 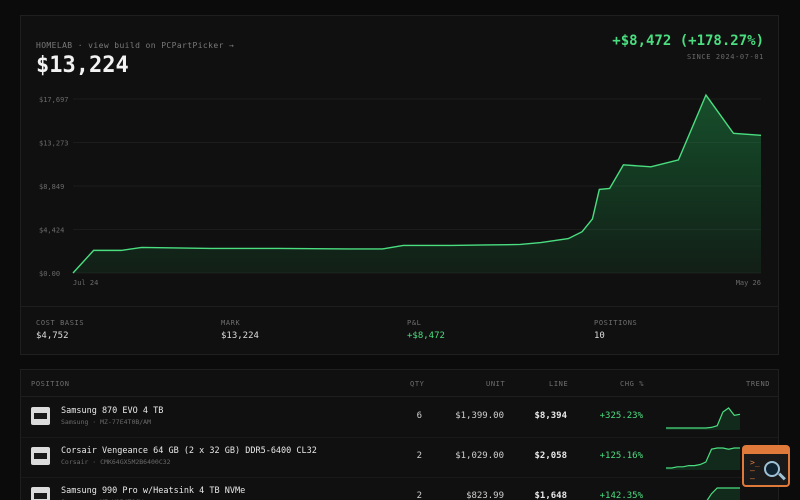 What do you see at coordinates (748, 283) in the screenshot?
I see `x-tick-label: May 26` at bounding box center [748, 283].